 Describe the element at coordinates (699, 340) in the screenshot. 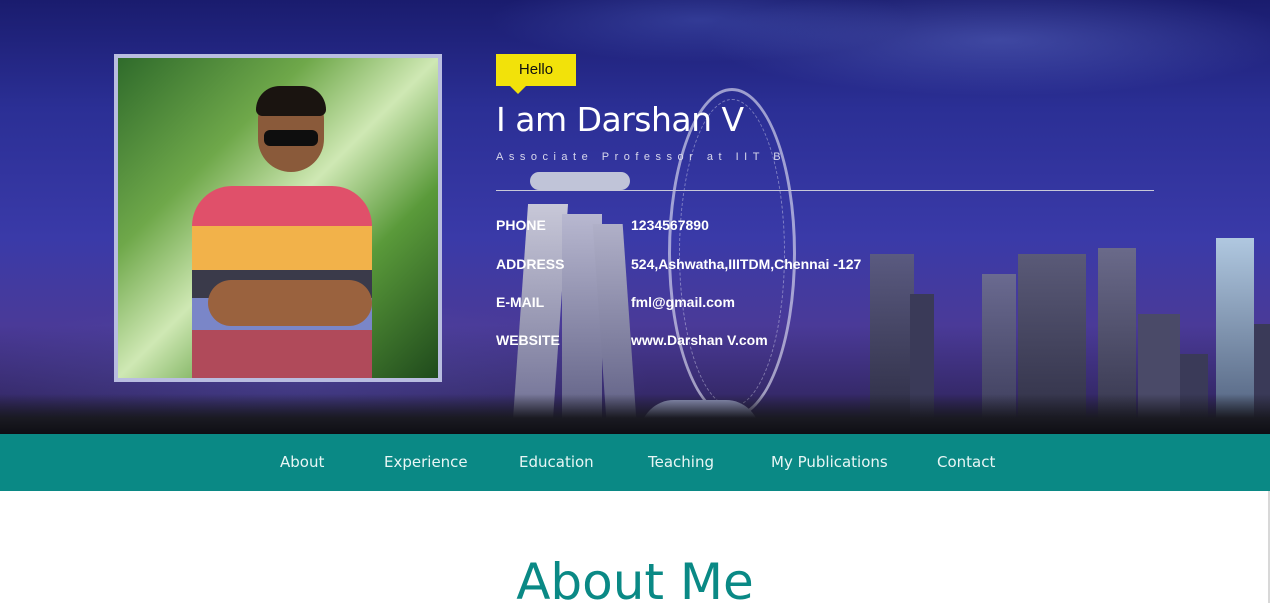

I see `info-value: www.Darshan V.com` at that location.